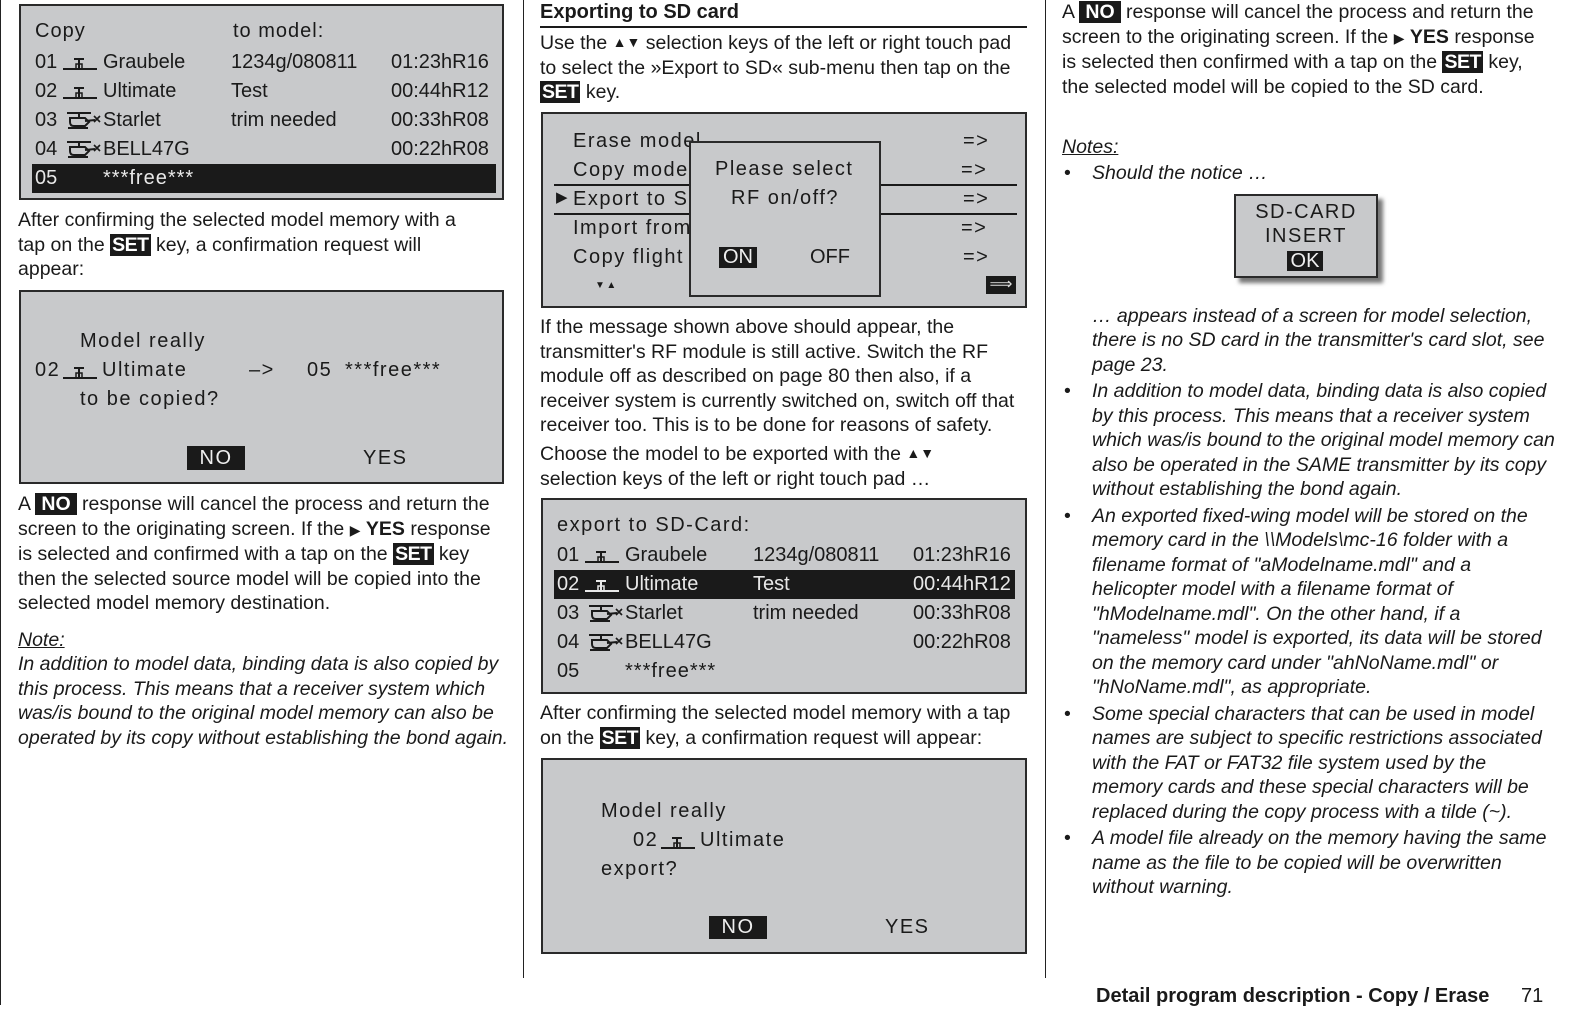  What do you see at coordinates (785, 219) in the screenshot?
I see `rf-popup-dialog: Please select RF on/off? ON OFF` at bounding box center [785, 219].